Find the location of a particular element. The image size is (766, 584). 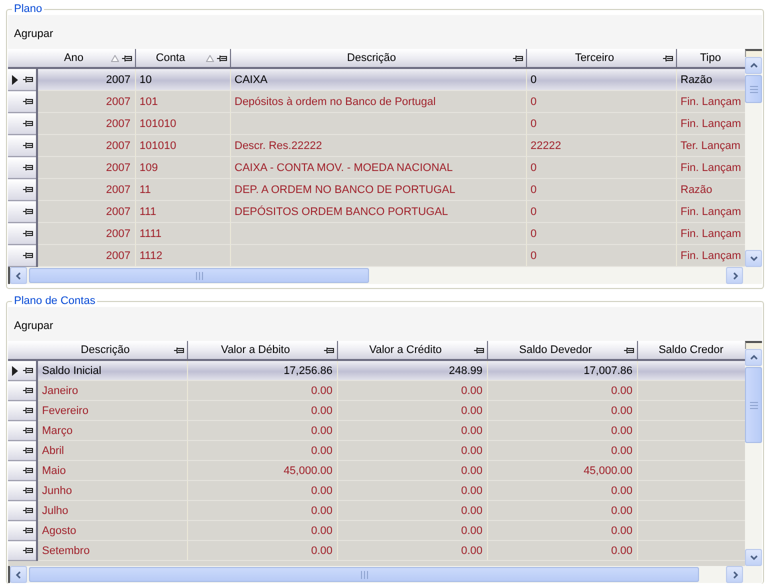

column-header: Saldo Devedor is located at coordinates (562, 350).